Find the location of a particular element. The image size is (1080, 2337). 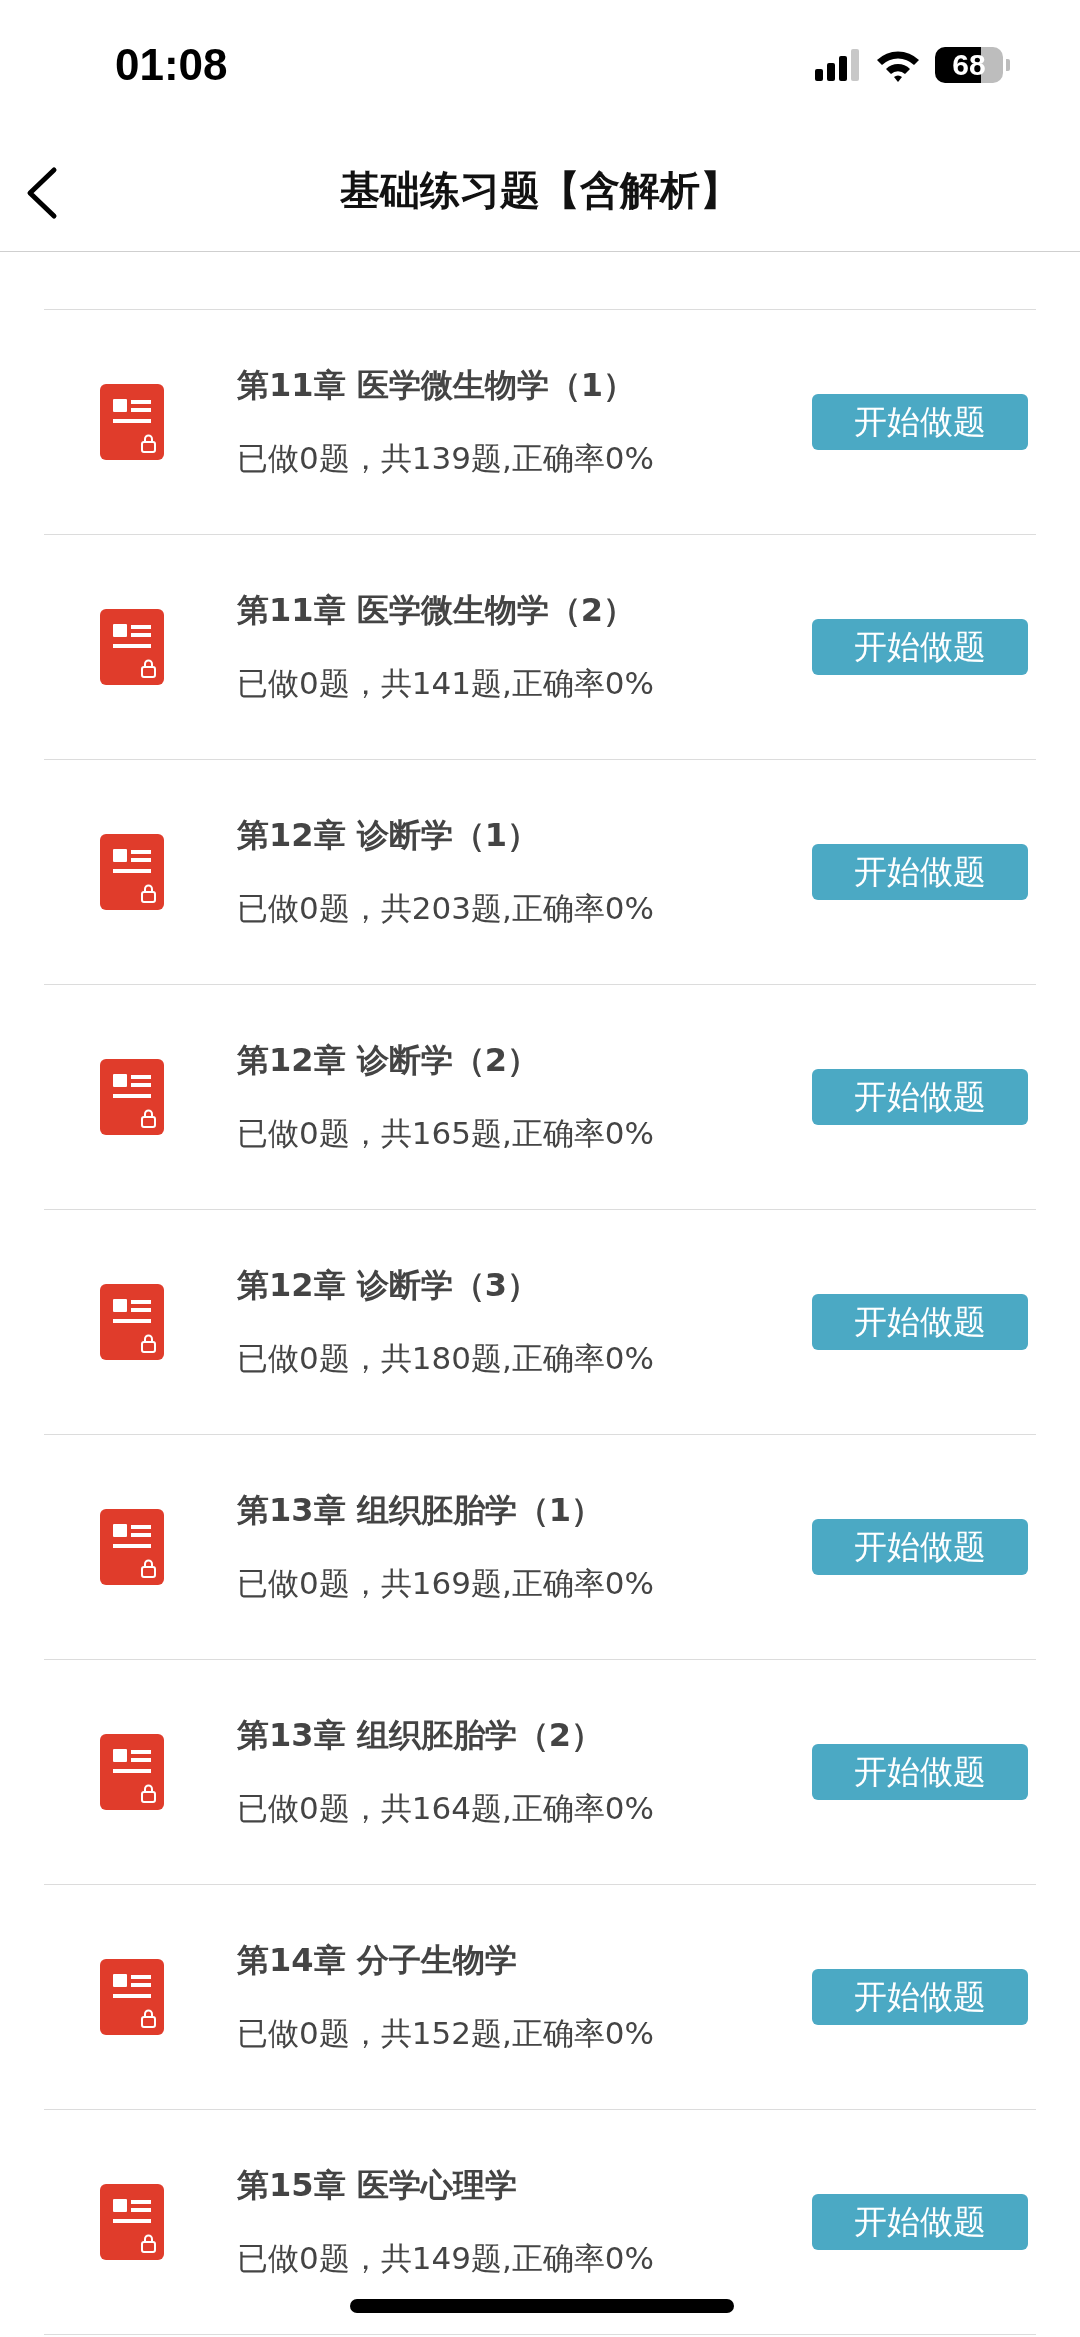

progress-text: 已做0题，共141题,正确率0% is located at coordinates (446, 683).